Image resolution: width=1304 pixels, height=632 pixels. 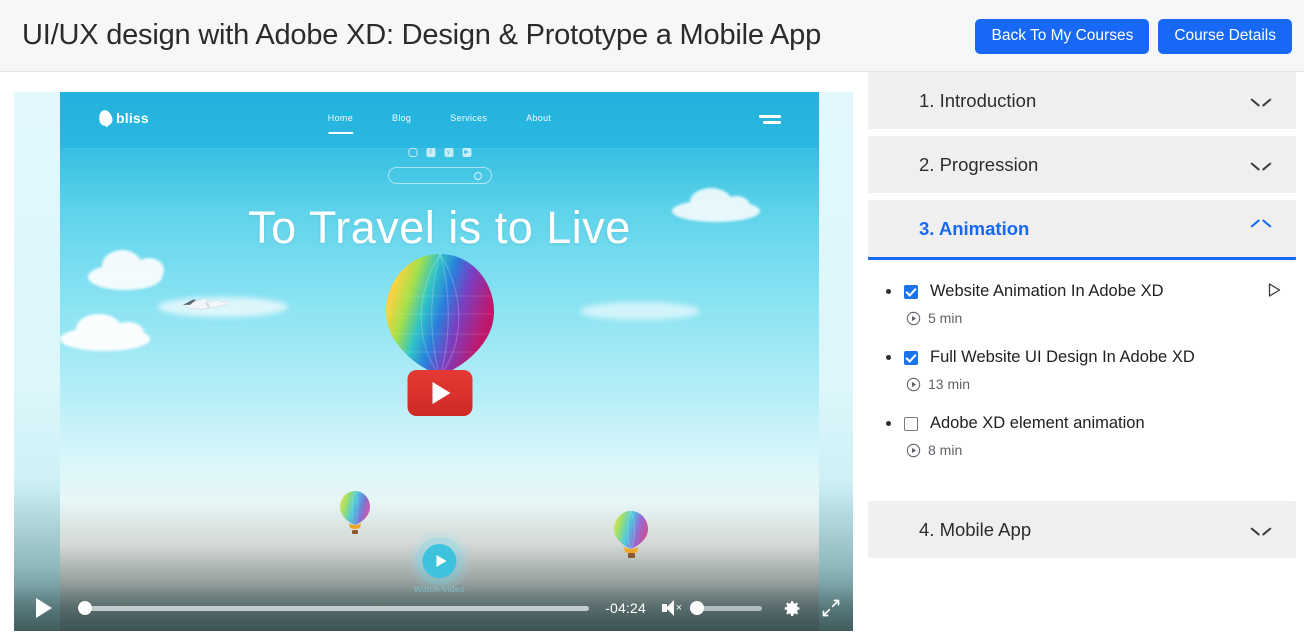 I want to click on mock-nav-services: Services, so click(x=469, y=118).